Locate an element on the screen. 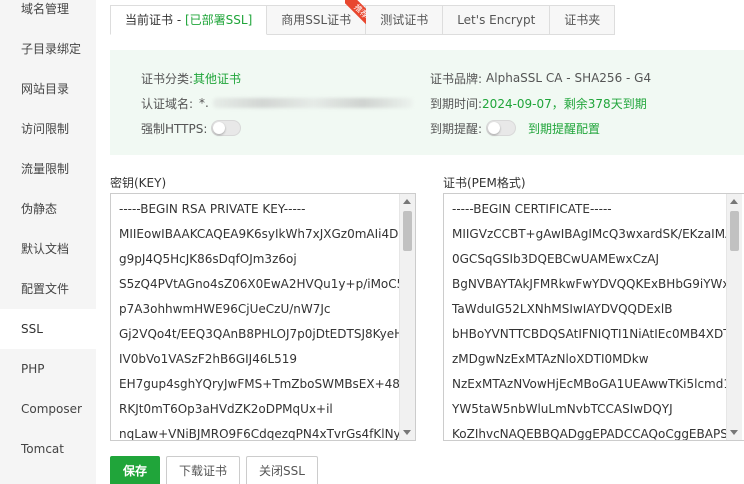  certificate-label: 证书(PEM格式) is located at coordinates (484, 183).